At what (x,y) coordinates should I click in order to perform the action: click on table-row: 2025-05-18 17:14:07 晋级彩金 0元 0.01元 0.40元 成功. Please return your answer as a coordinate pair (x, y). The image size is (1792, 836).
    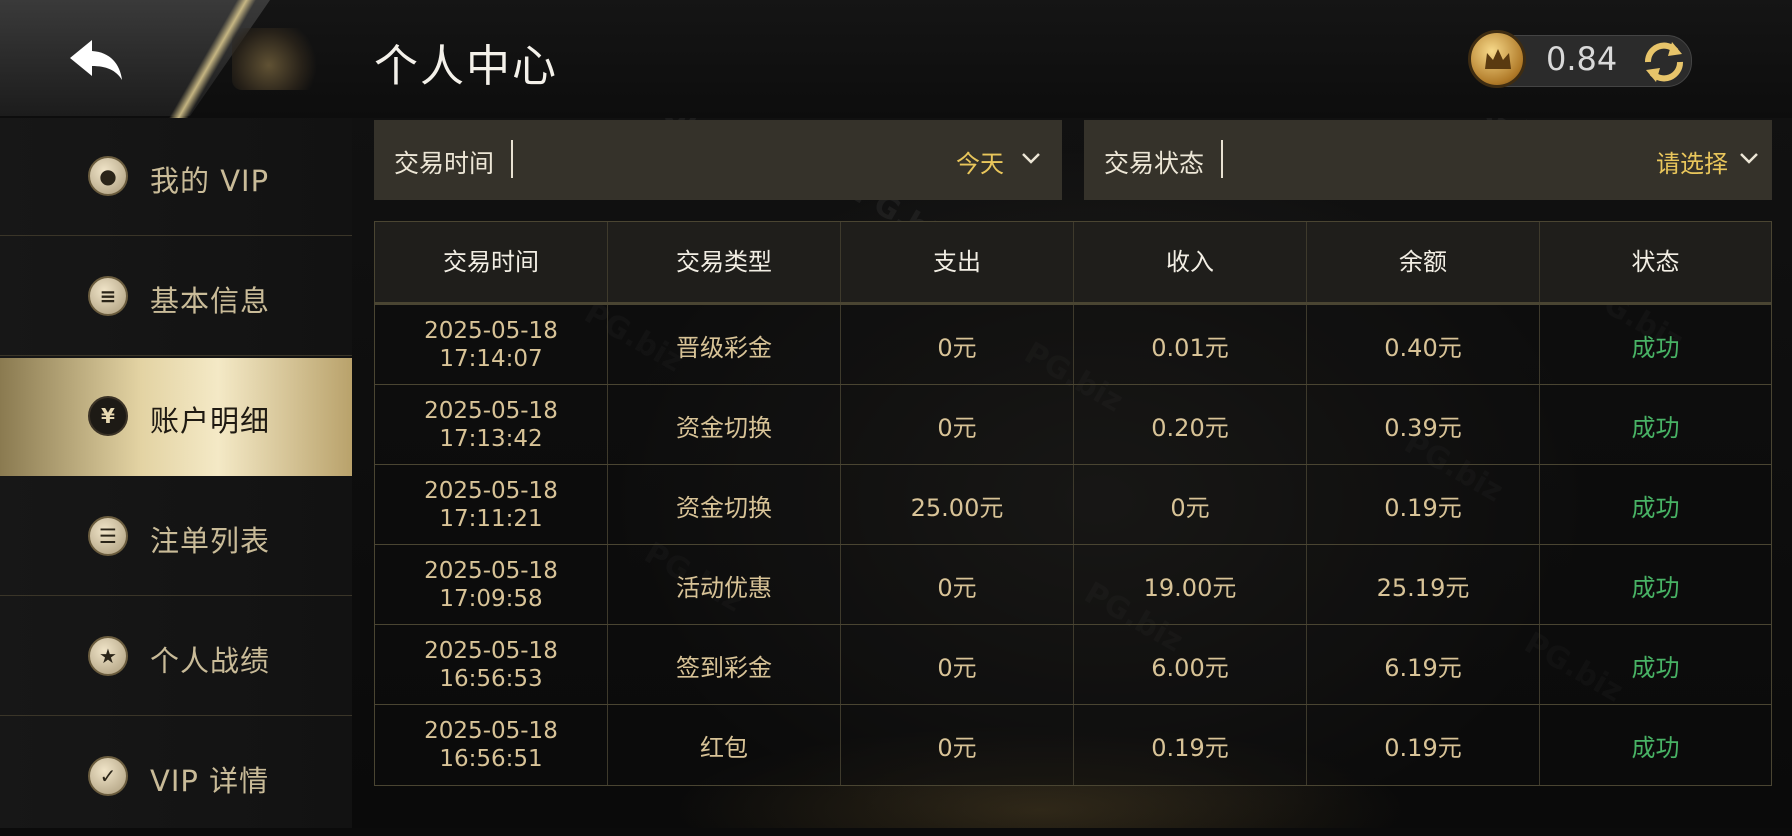
    Looking at the image, I should click on (1073, 344).